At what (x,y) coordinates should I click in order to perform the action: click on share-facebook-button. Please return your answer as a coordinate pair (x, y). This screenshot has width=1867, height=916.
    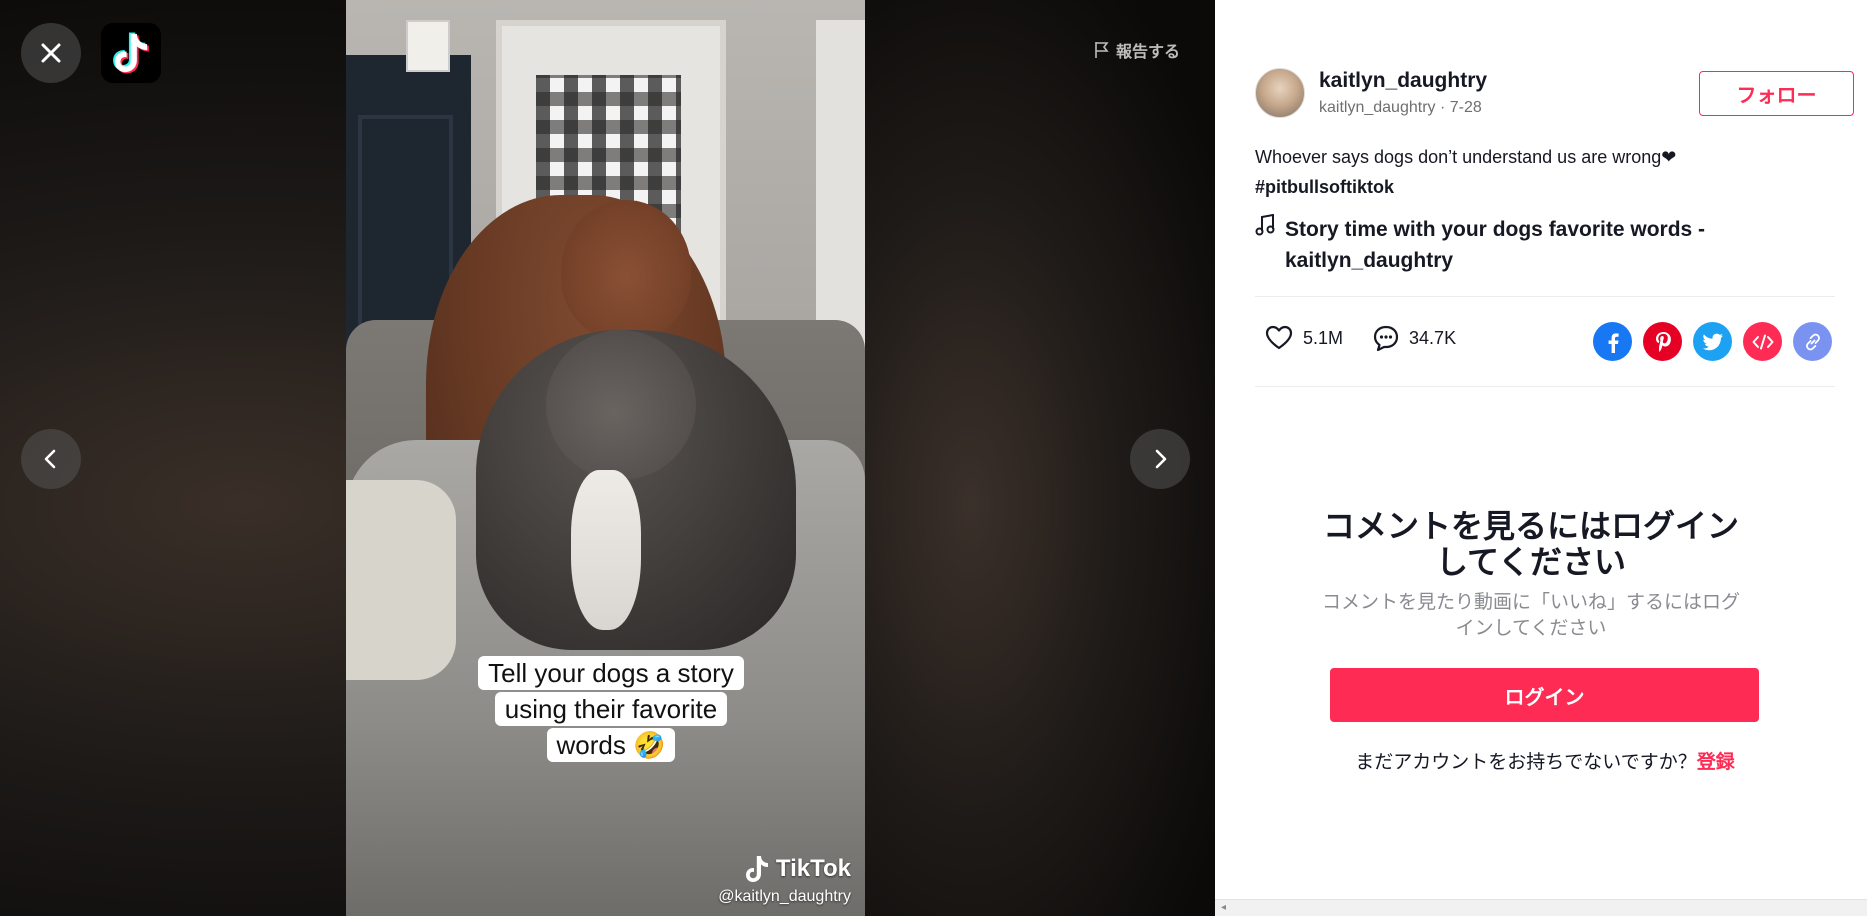
    Looking at the image, I should click on (1612, 341).